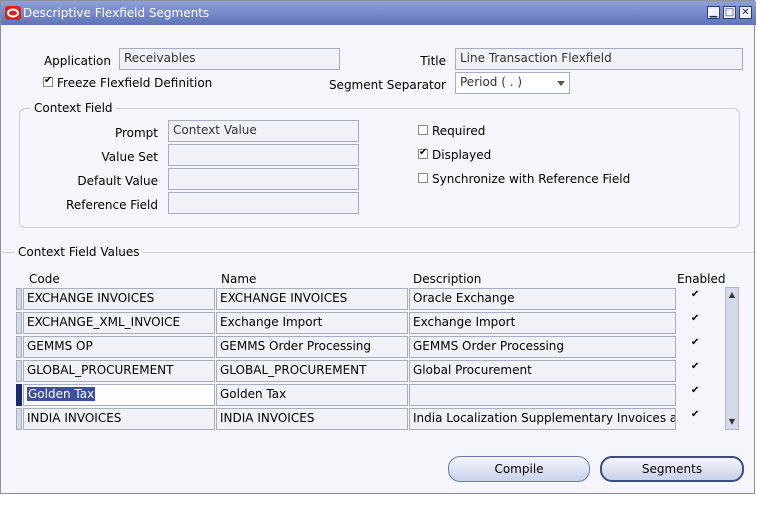  What do you see at coordinates (263, 179) in the screenshot?
I see `default-value-field` at bounding box center [263, 179].